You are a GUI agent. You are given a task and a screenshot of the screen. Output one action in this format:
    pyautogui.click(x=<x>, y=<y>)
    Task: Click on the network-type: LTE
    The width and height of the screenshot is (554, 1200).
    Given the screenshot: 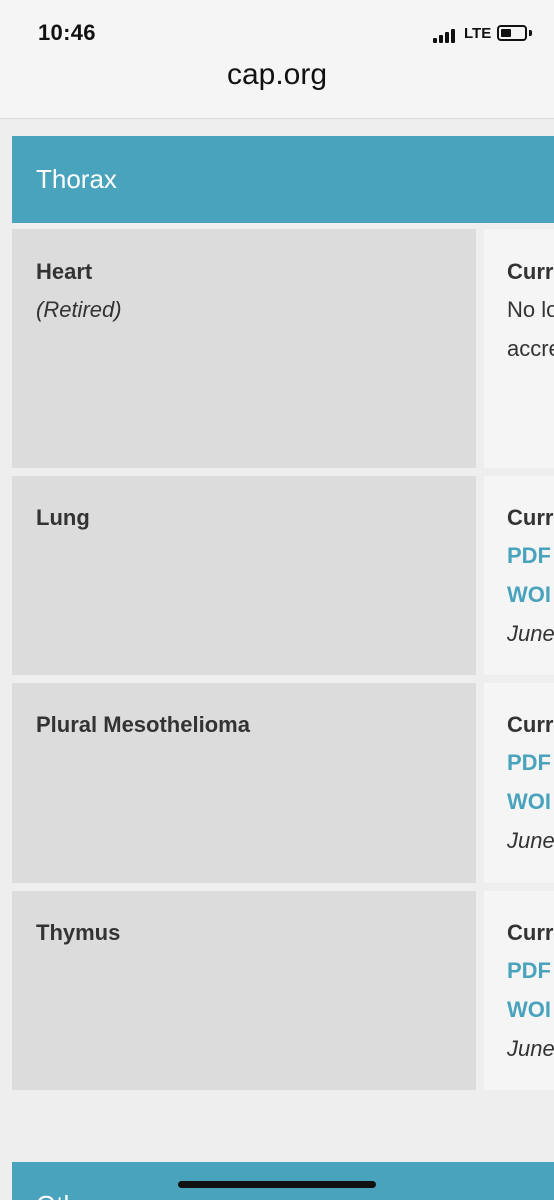 What is the action you would take?
    pyautogui.click(x=478, y=33)
    